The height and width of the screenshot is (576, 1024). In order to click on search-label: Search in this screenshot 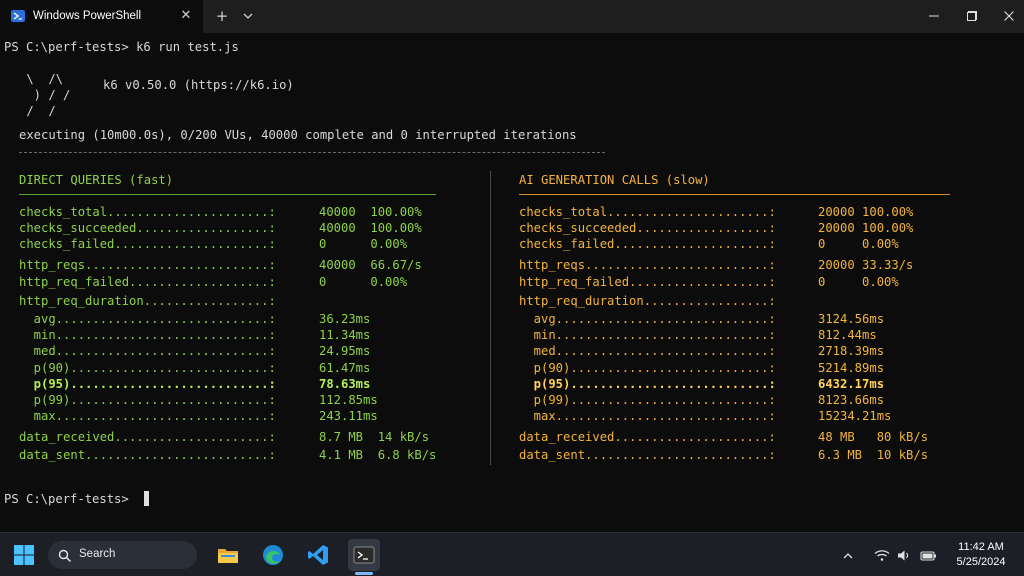, I will do `click(97, 554)`.